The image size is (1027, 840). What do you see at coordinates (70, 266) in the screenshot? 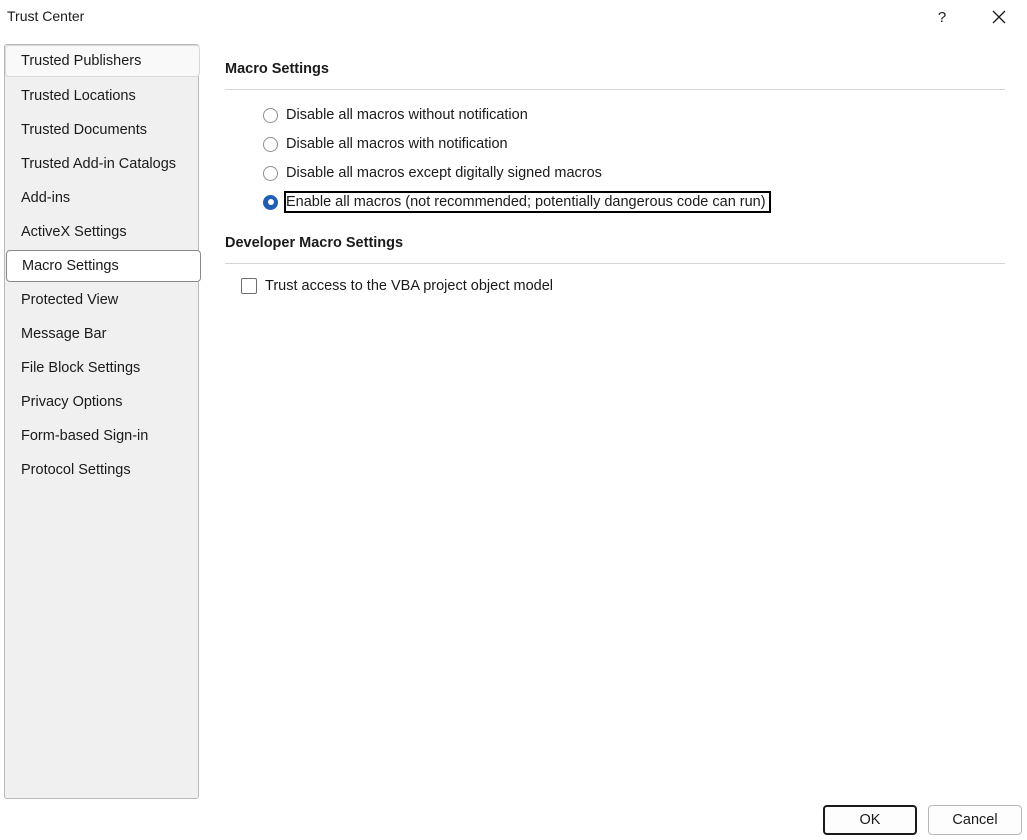
I see `sidebar-item-label: Macro Settings` at bounding box center [70, 266].